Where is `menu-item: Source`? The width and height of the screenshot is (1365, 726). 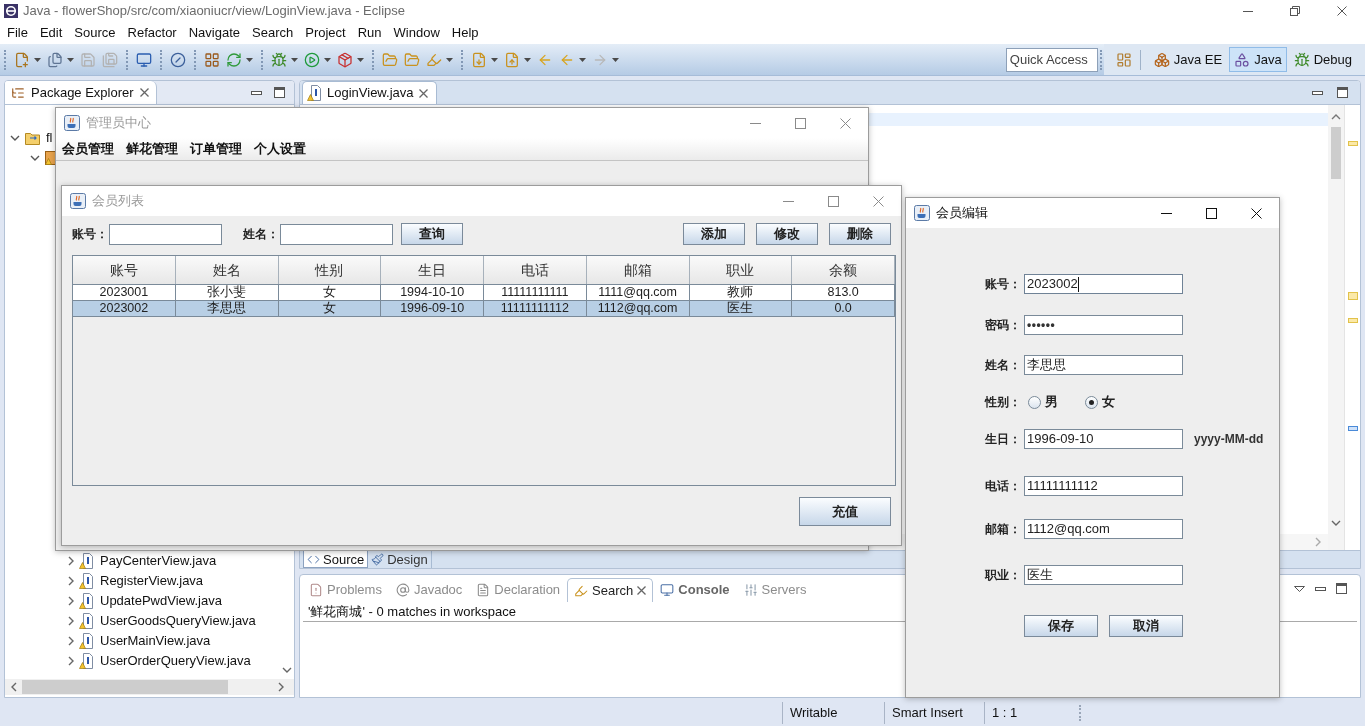 menu-item: Source is located at coordinates (95, 33).